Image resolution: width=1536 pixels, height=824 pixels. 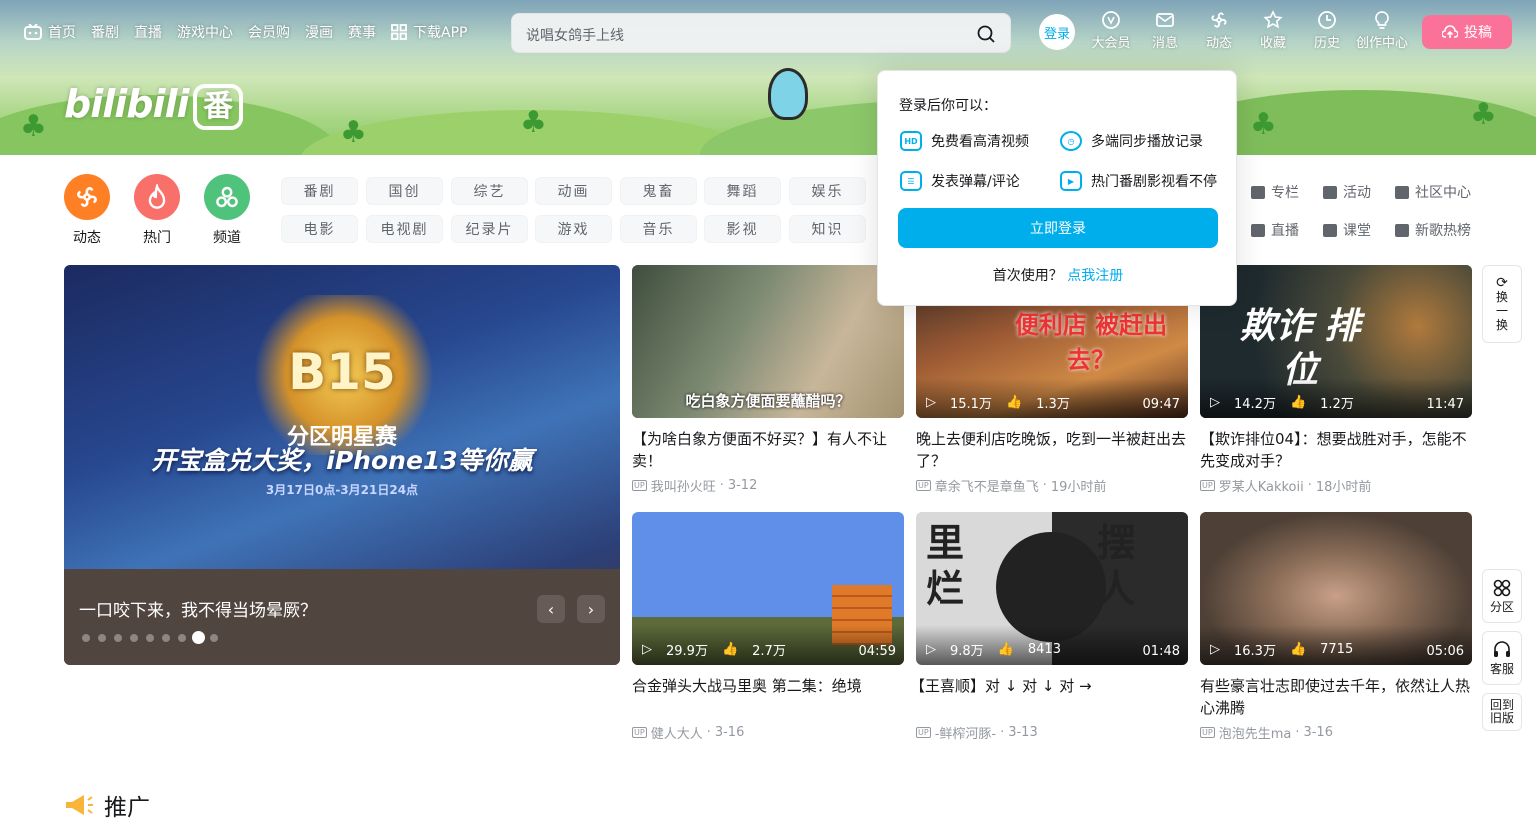 What do you see at coordinates (489, 191) in the screenshot?
I see `channel-tag: 综艺` at bounding box center [489, 191].